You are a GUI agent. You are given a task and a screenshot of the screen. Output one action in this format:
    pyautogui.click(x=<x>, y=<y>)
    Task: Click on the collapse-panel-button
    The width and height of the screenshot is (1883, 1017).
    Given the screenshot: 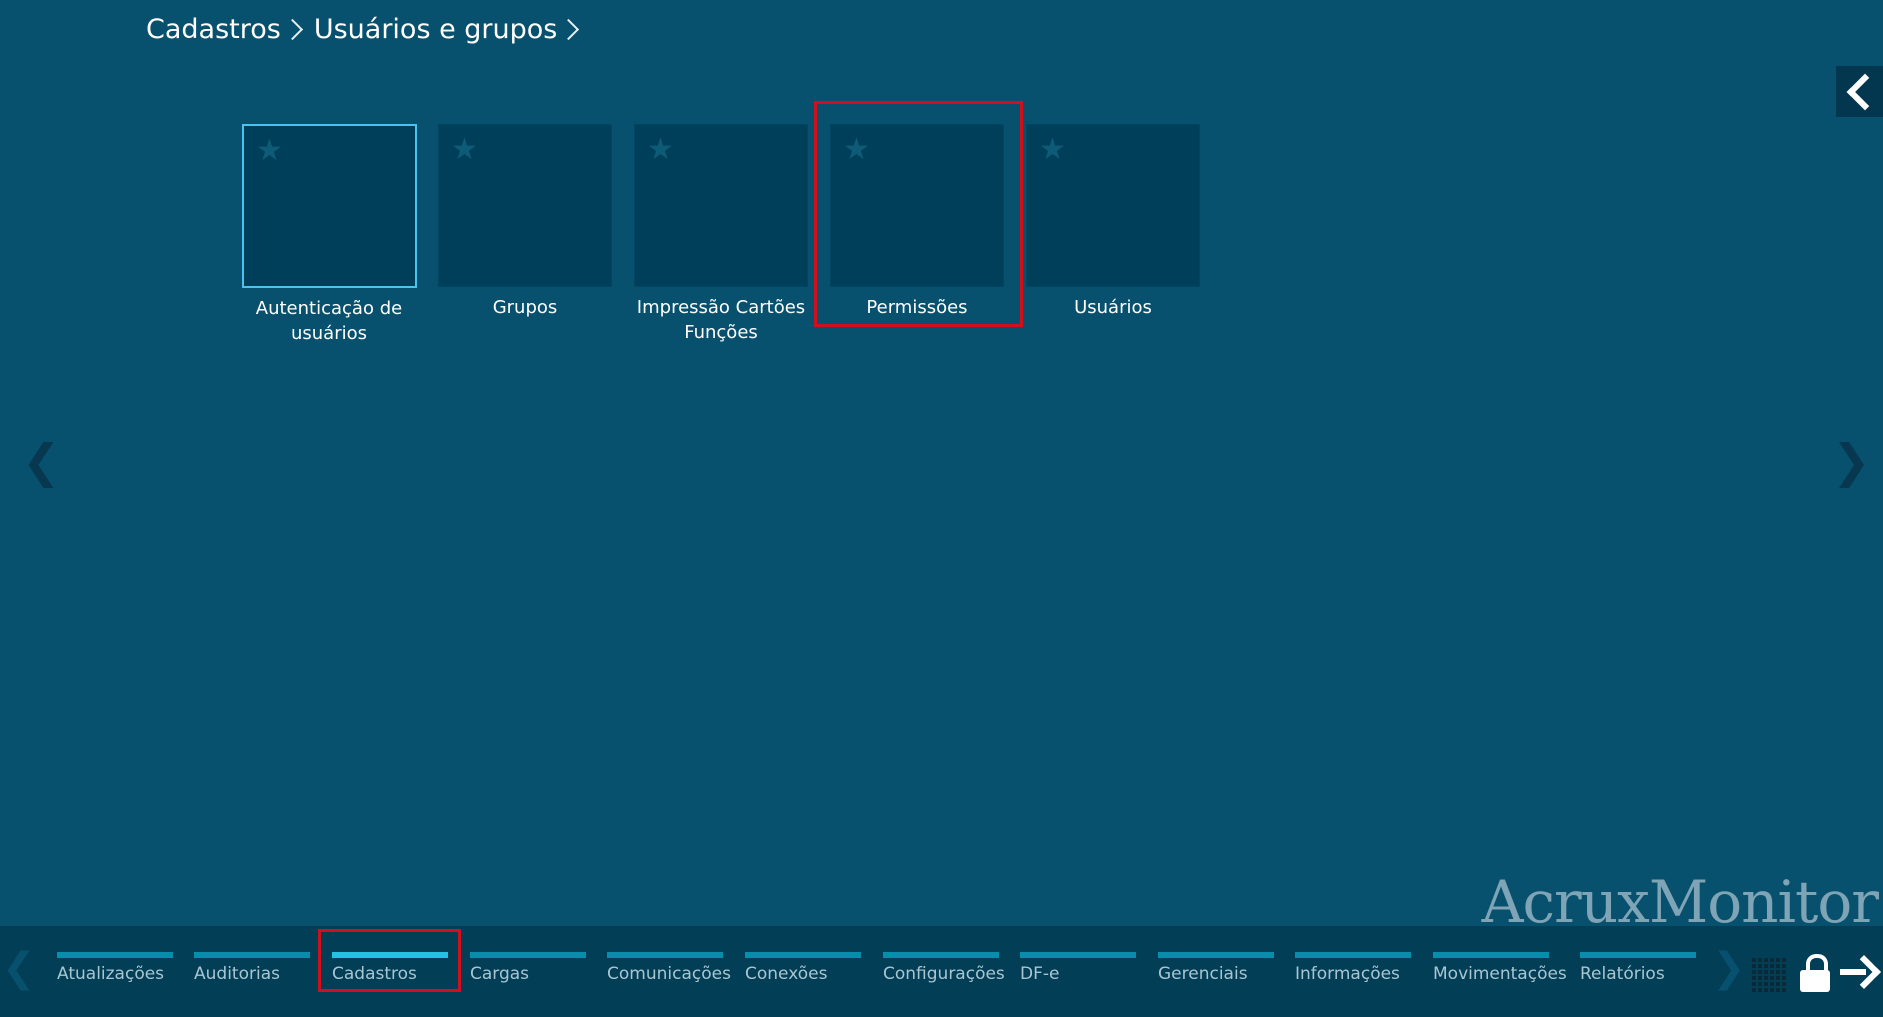 What is the action you would take?
    pyautogui.click(x=1859, y=91)
    